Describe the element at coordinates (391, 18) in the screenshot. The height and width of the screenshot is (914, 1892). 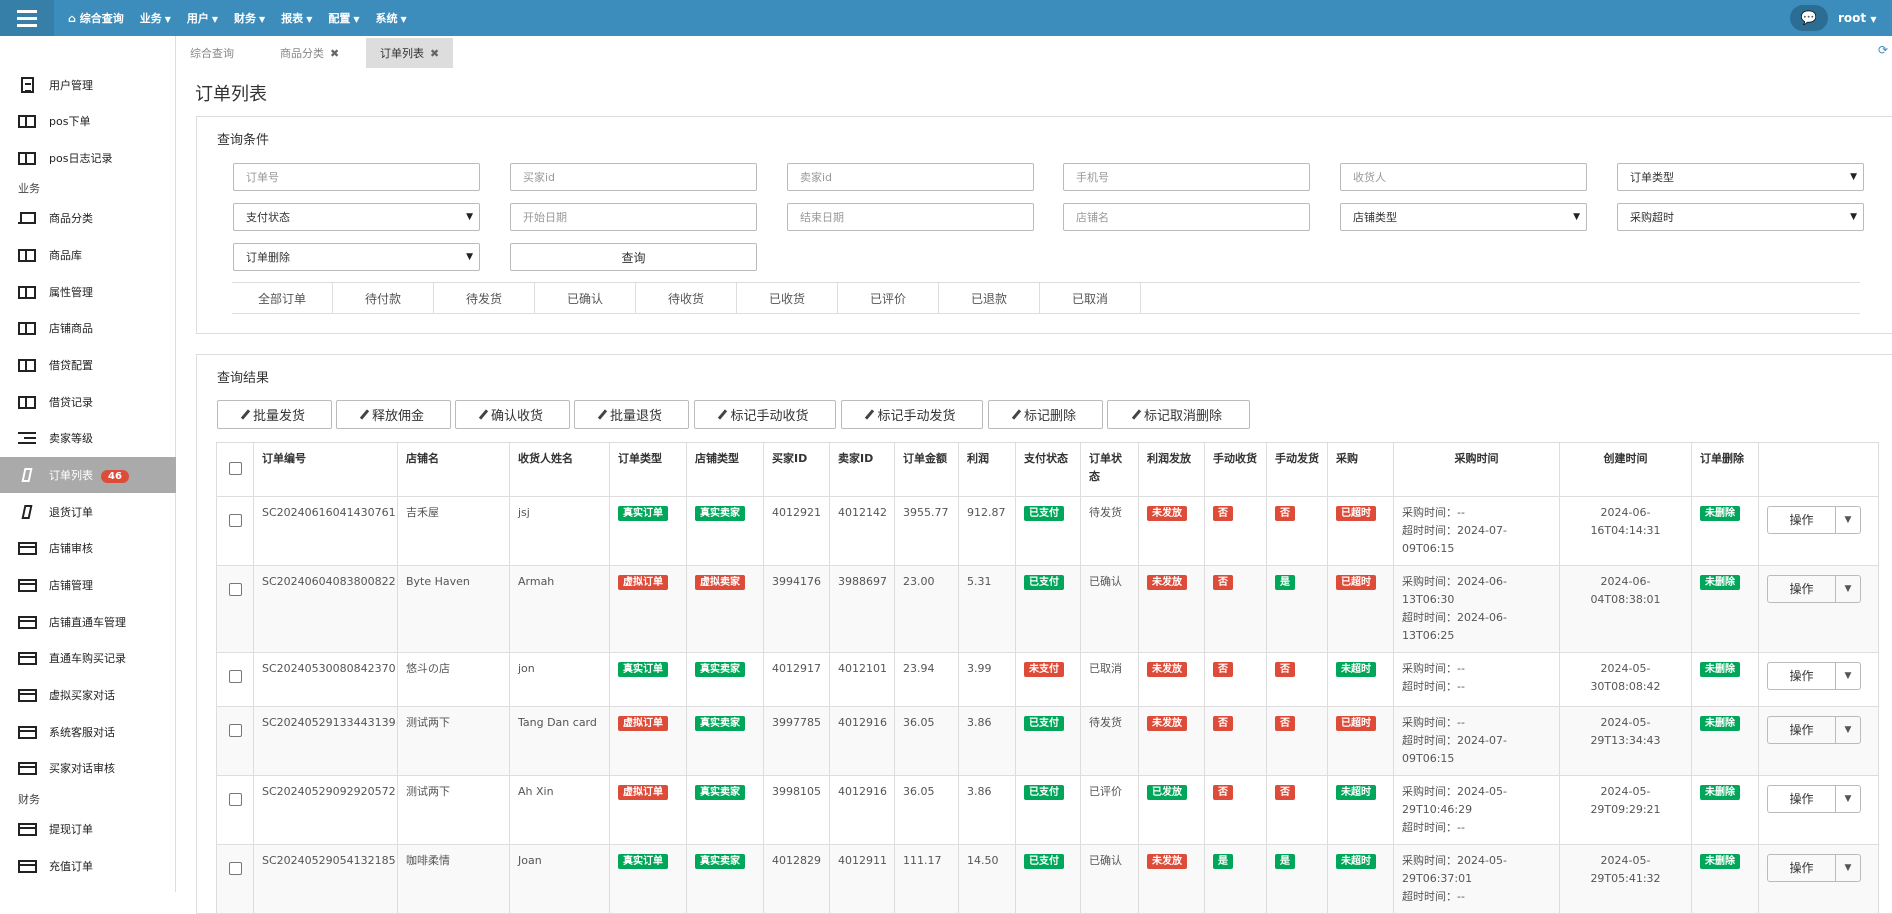
I see `menu-system: 系统 ▼` at that location.